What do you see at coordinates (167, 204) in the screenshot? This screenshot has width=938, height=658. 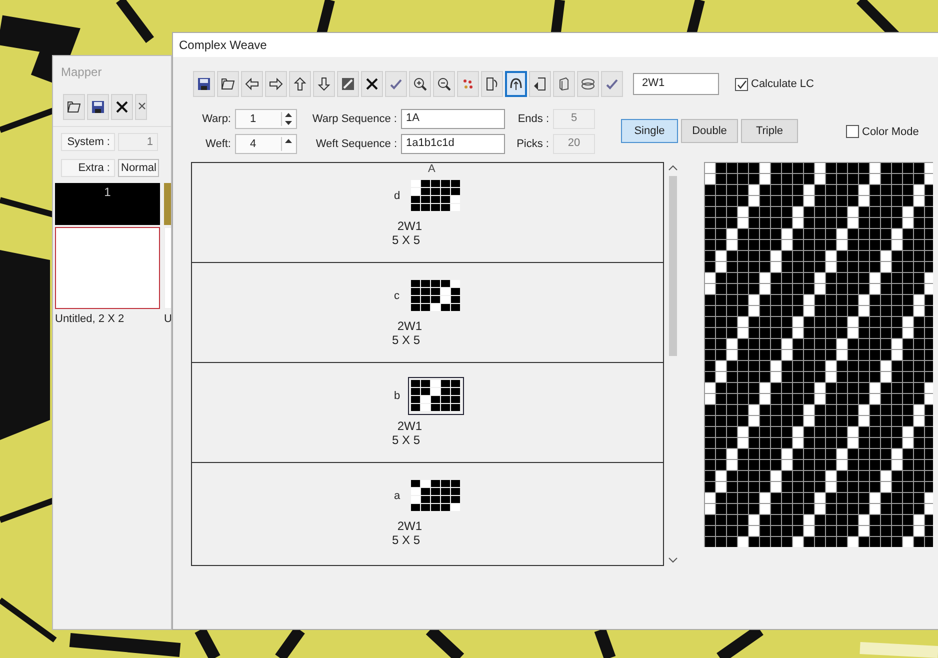 I see `thumbnail-header` at bounding box center [167, 204].